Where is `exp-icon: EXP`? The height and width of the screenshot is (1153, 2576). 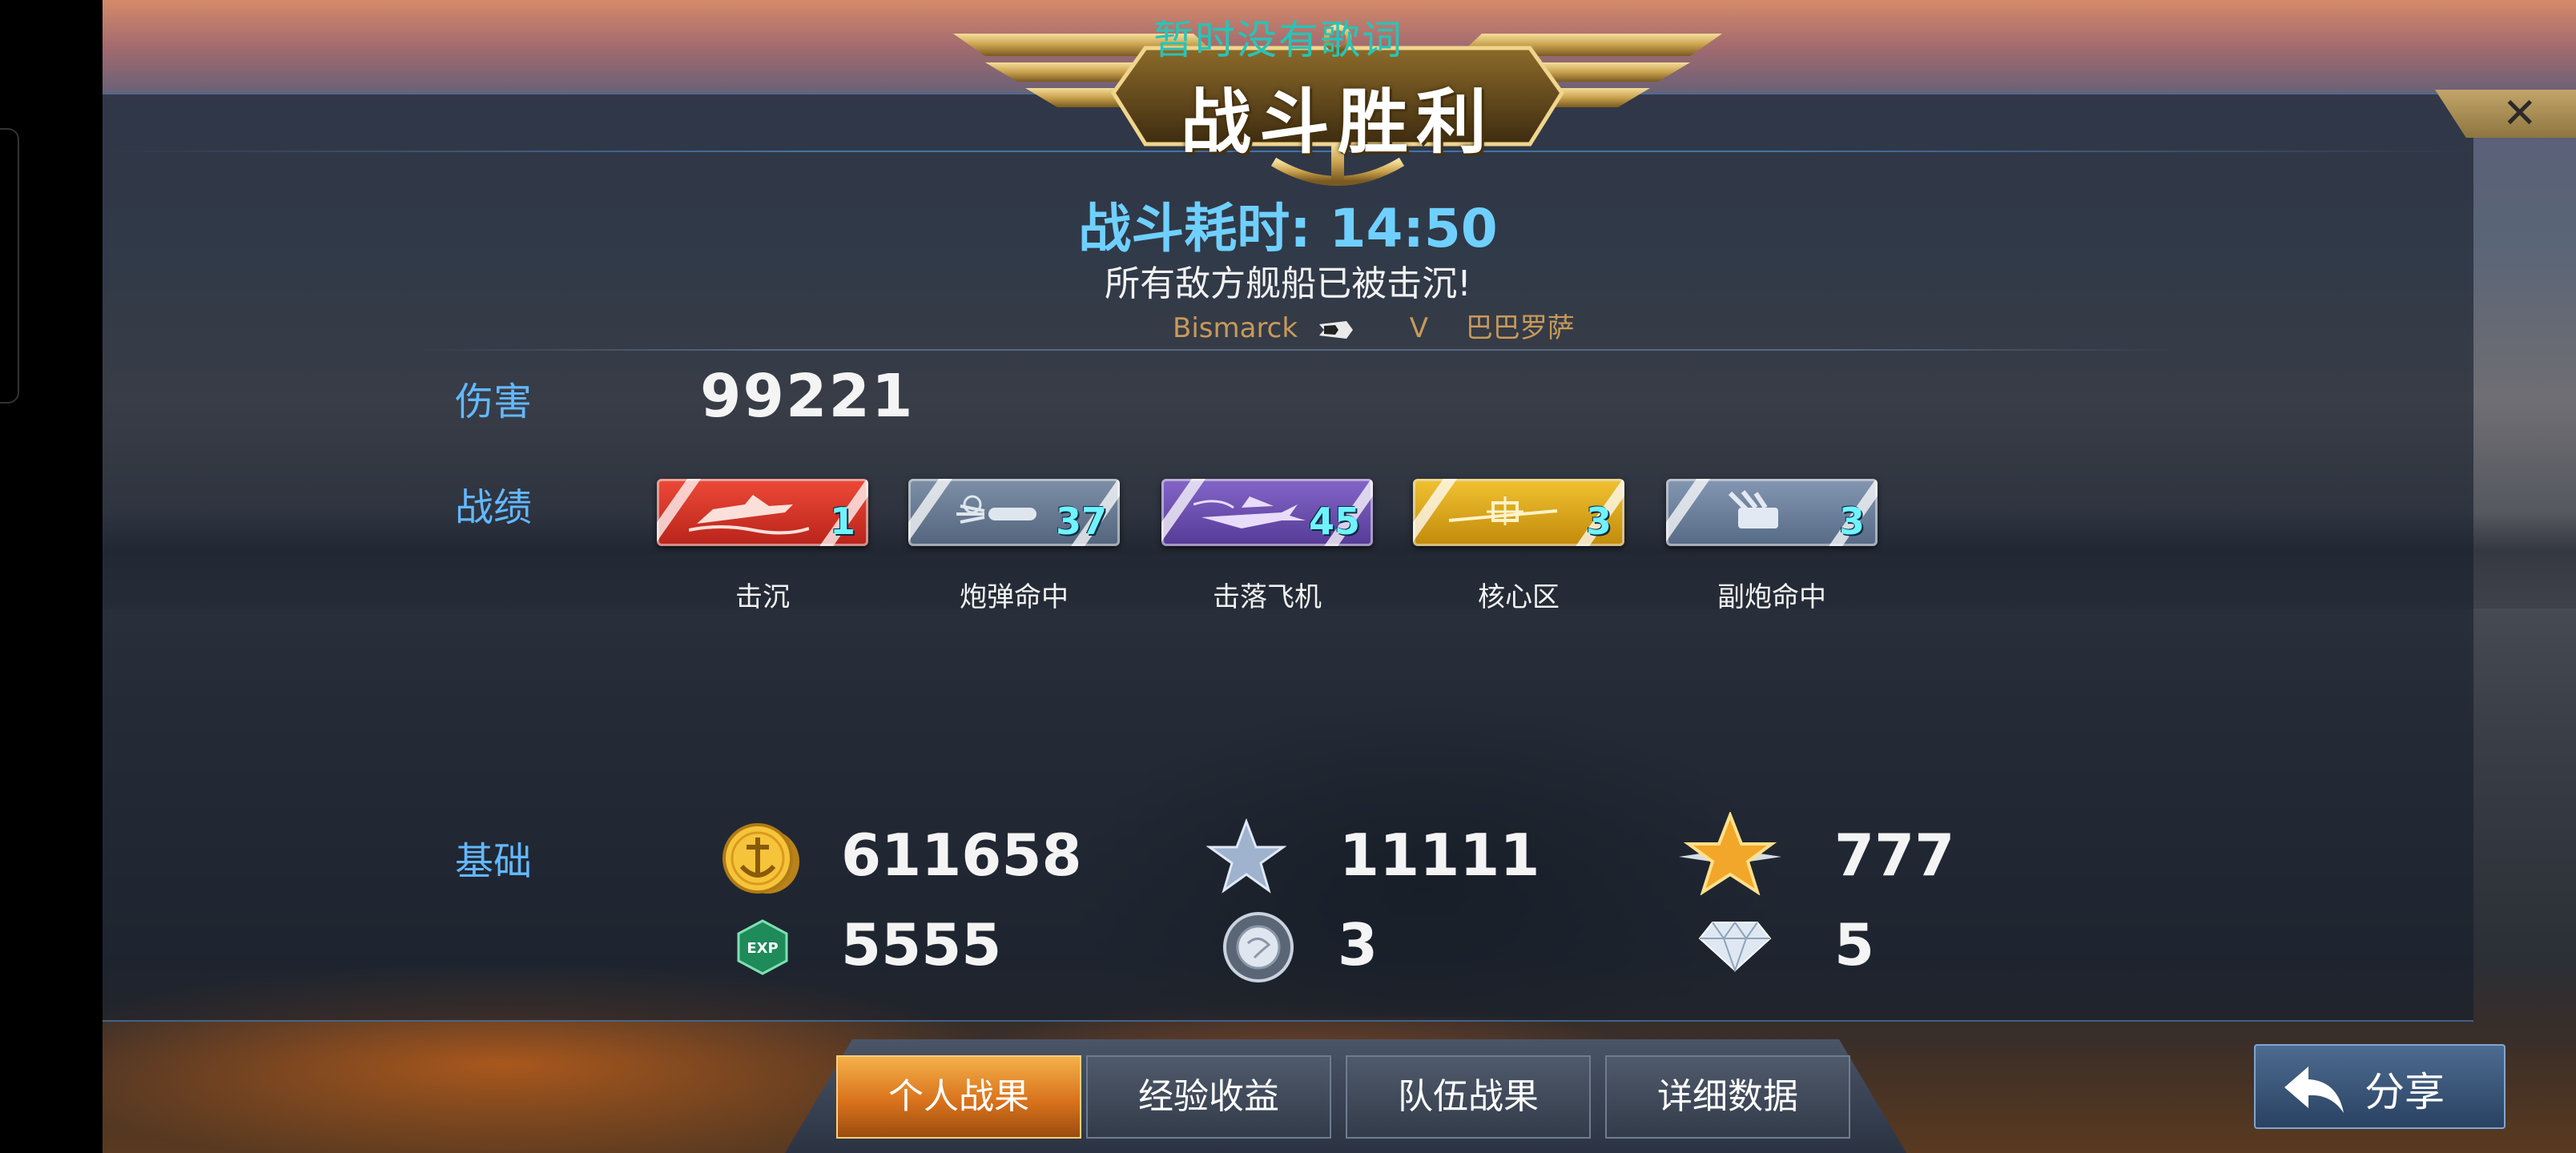 exp-icon: EXP is located at coordinates (762, 949).